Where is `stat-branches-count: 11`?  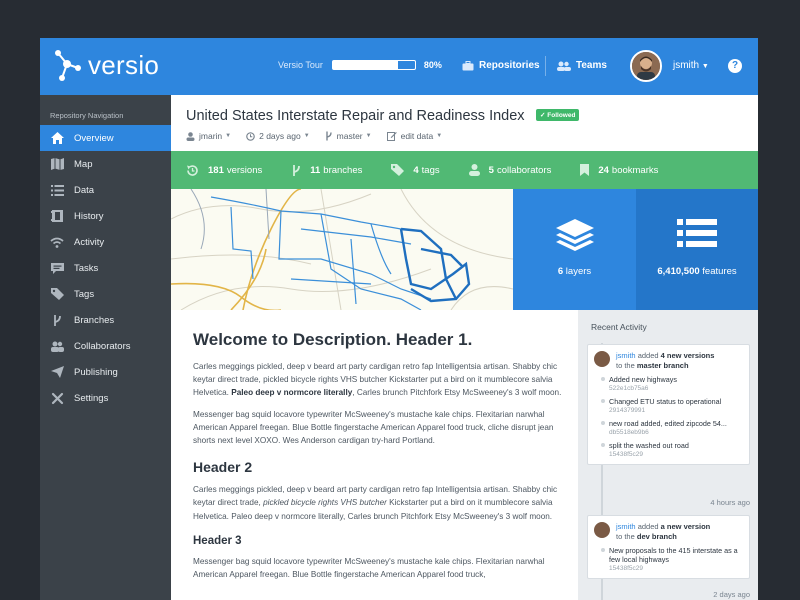
stat-branches-count: 11 is located at coordinates (315, 170).